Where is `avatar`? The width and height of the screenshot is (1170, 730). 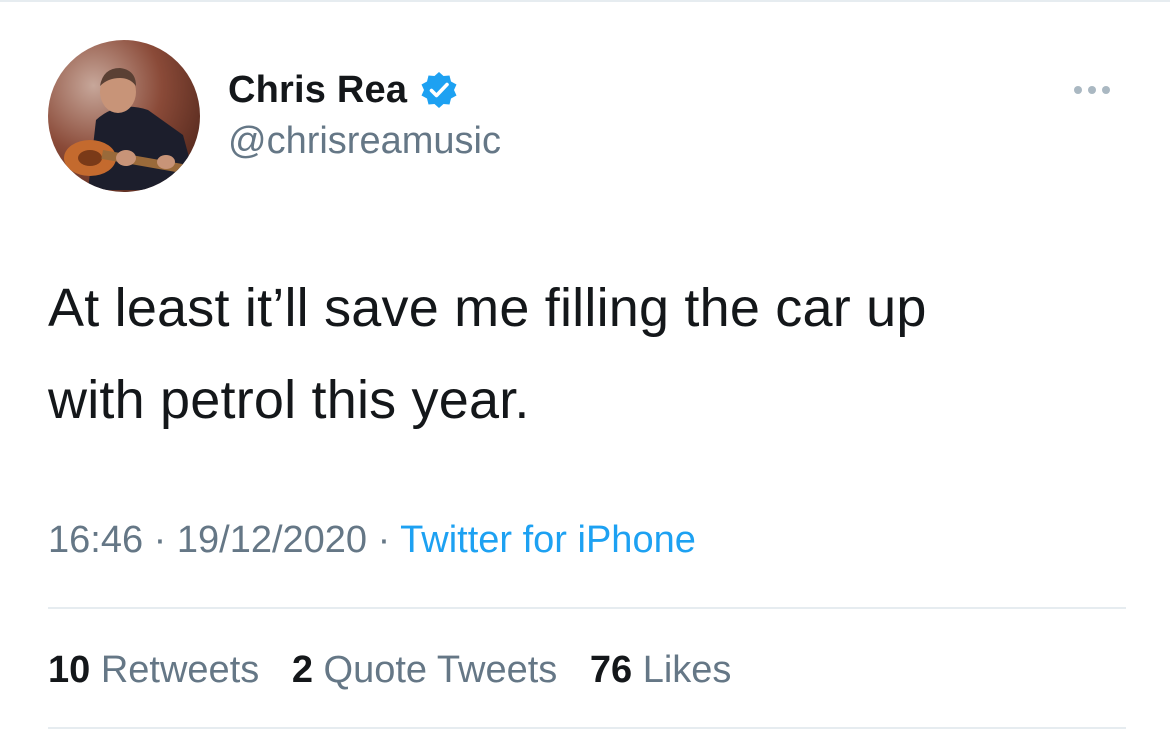 avatar is located at coordinates (124, 116).